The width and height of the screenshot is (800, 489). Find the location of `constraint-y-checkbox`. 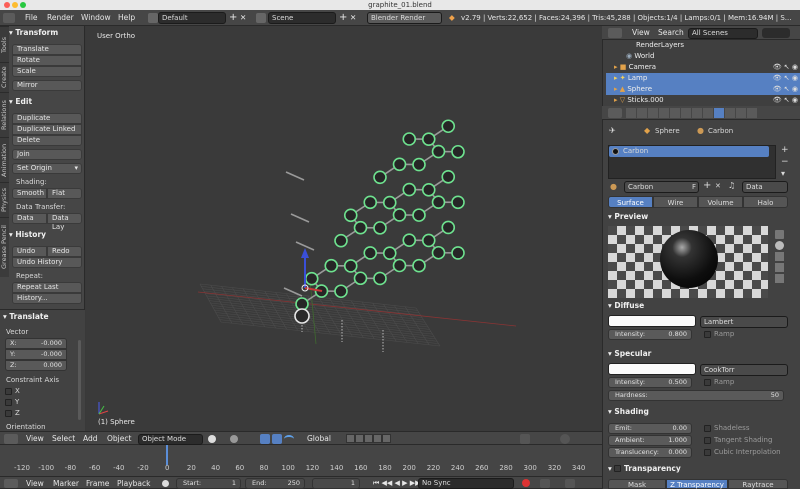

constraint-y-checkbox is located at coordinates (8, 402).